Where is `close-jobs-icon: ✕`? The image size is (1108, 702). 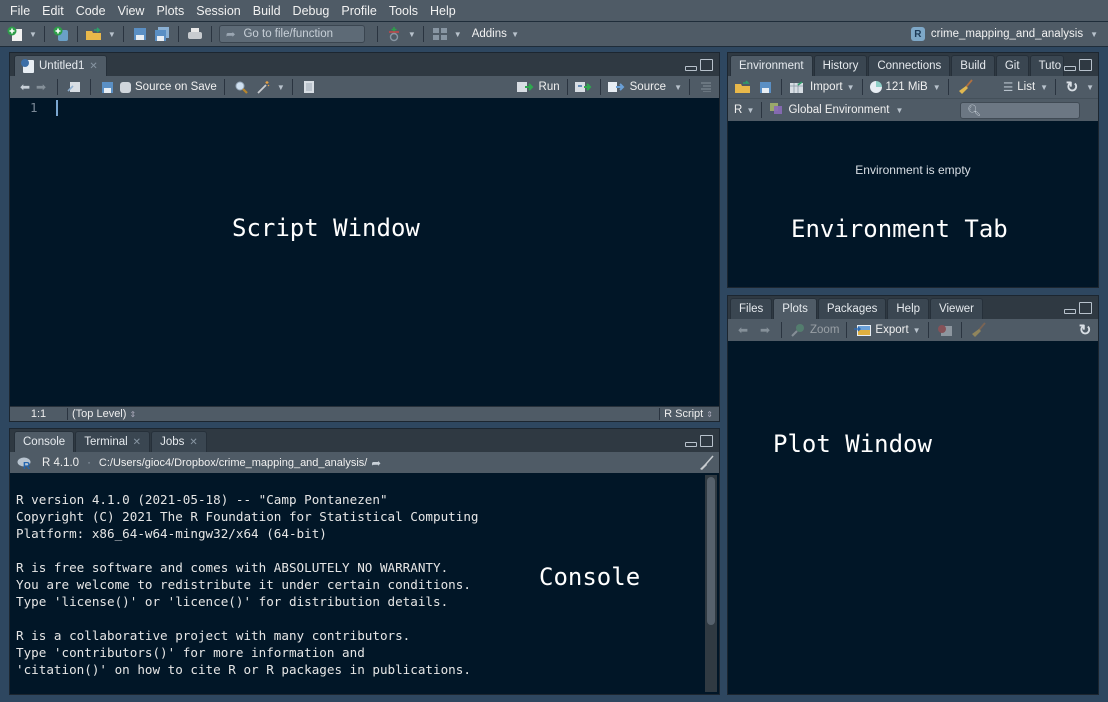
close-jobs-icon: ✕ is located at coordinates (193, 442).